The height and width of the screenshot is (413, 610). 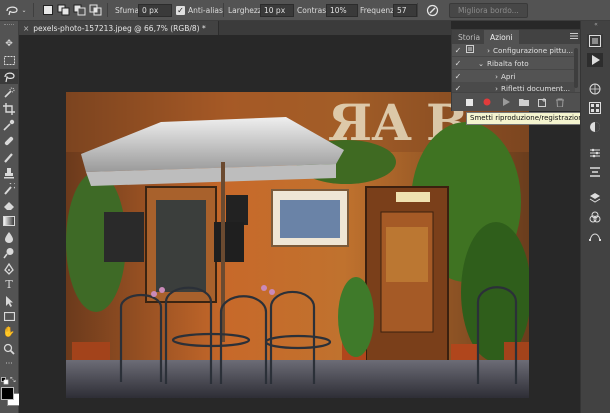 I want to click on color-panel-icon, so click(x=595, y=89).